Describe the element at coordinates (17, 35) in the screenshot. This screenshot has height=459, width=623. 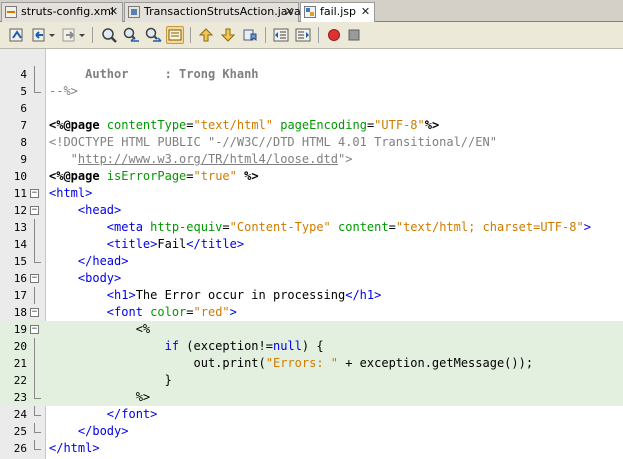
I see `last-edit-icon` at that location.